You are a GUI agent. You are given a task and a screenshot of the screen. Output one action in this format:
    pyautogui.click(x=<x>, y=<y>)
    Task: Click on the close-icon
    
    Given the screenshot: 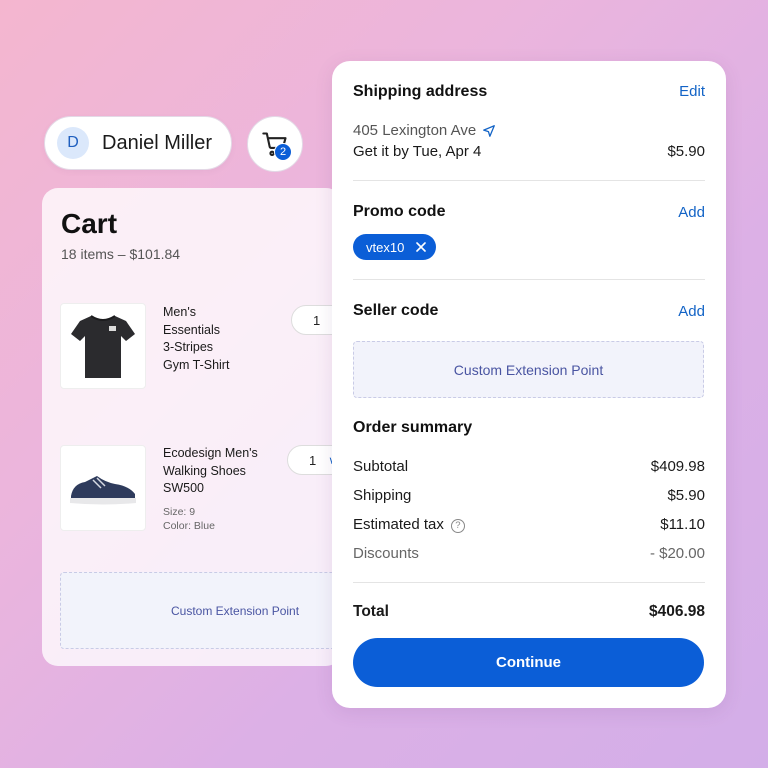 What is the action you would take?
    pyautogui.click(x=421, y=247)
    